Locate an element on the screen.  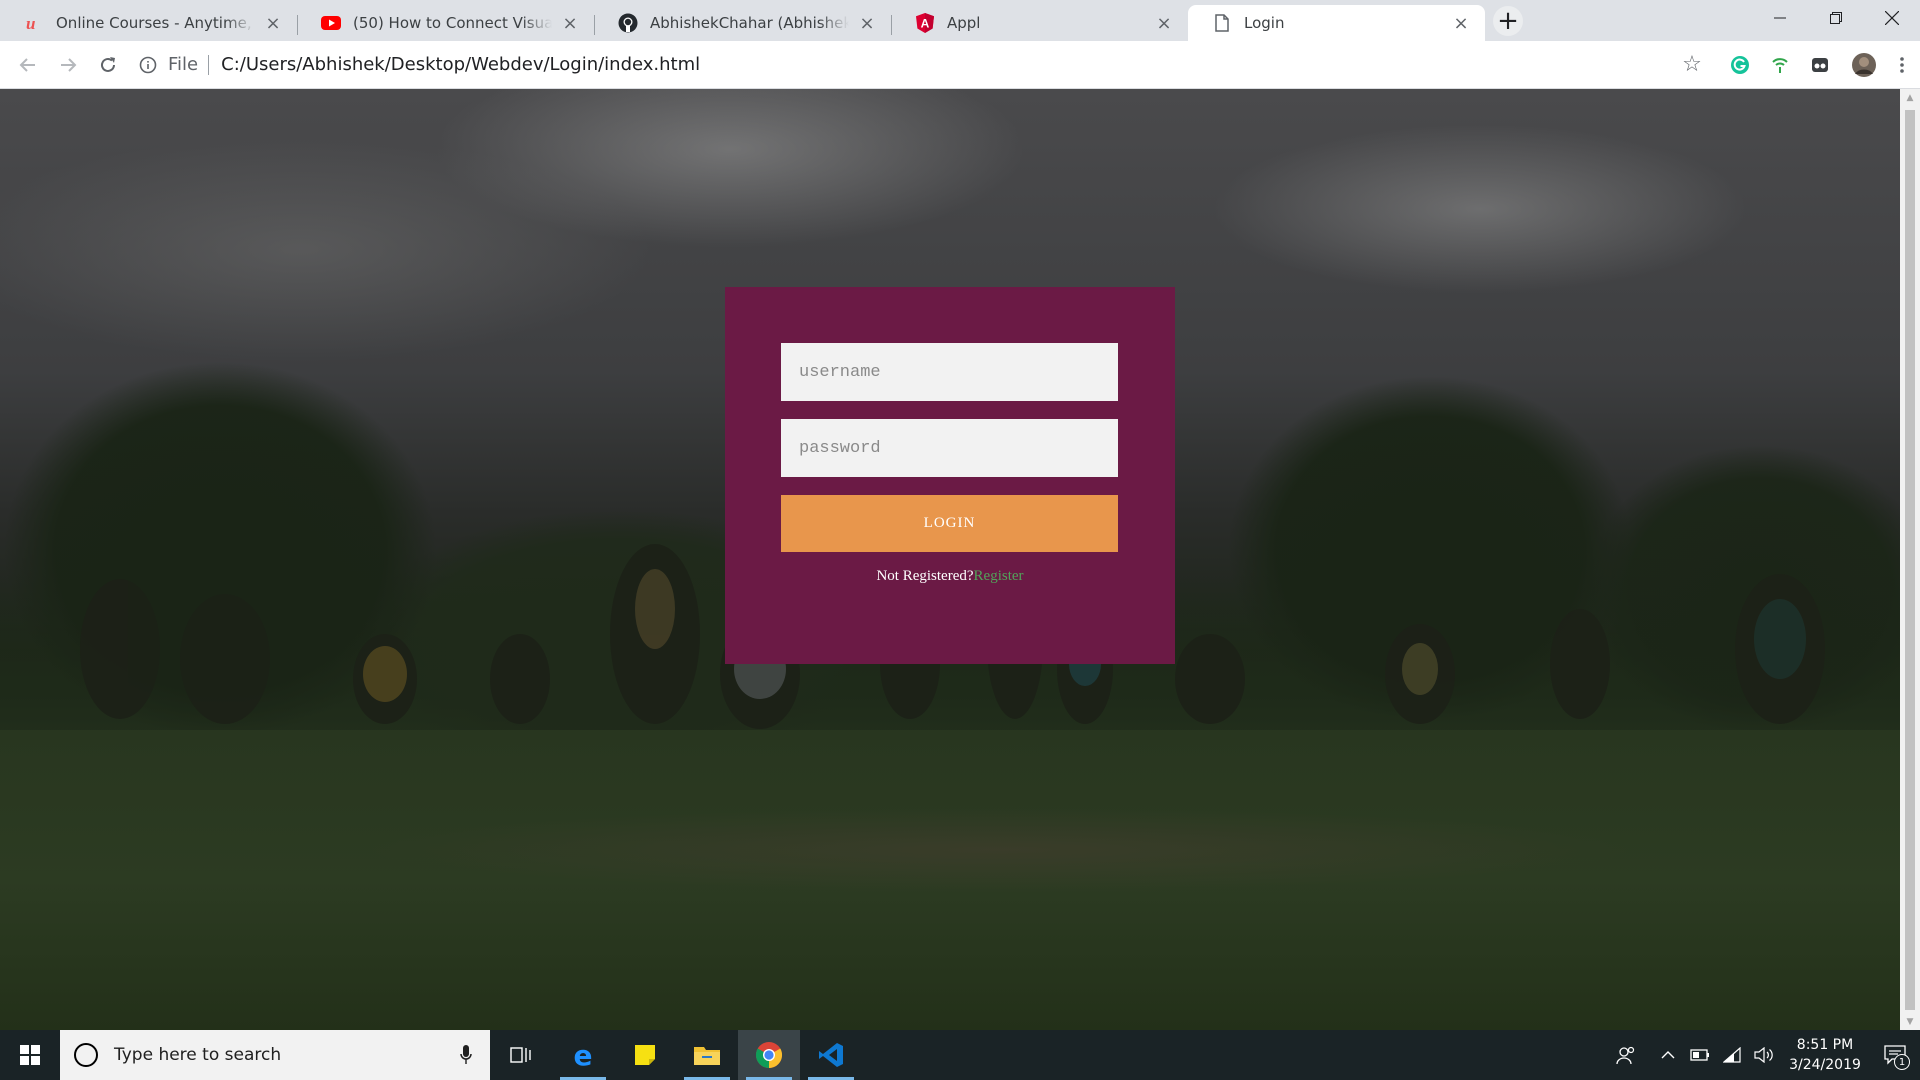
clock: 8:51 PM 3/24/2019 is located at coordinates (1825, 1055).